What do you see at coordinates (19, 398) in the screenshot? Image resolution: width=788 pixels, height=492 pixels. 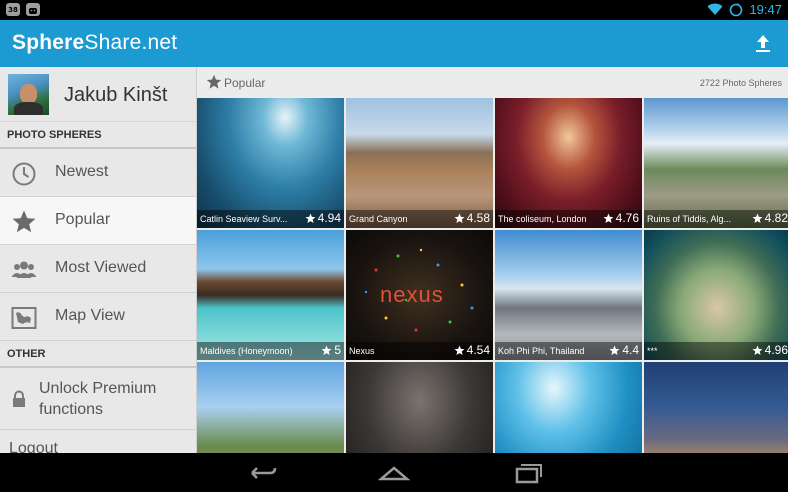 I see `lock-icon` at bounding box center [19, 398].